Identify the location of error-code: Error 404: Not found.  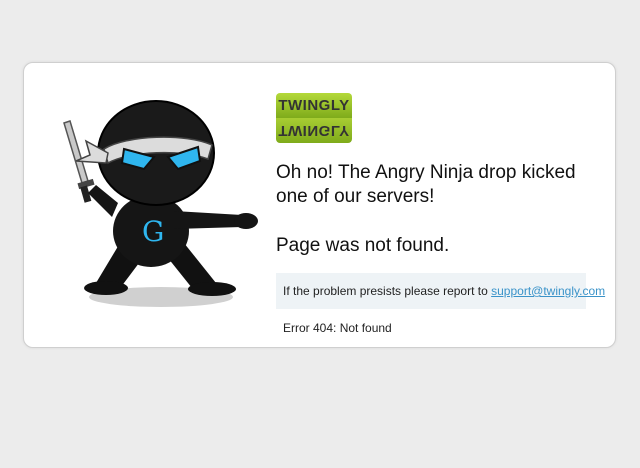
(337, 328).